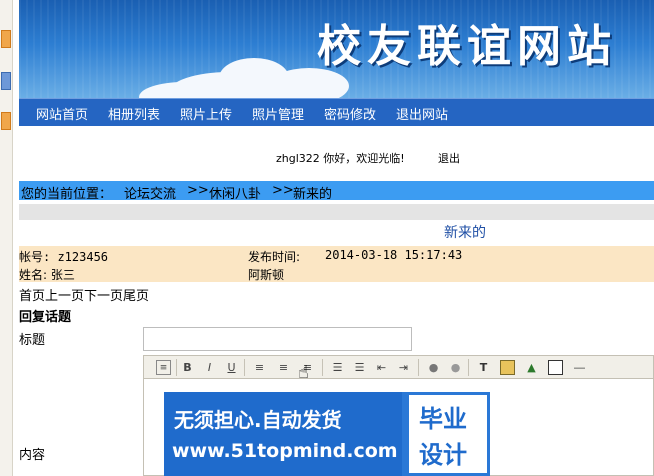 This screenshot has height=476, width=654. What do you see at coordinates (336, 212) in the screenshot?
I see `divider-bar` at bounding box center [336, 212].